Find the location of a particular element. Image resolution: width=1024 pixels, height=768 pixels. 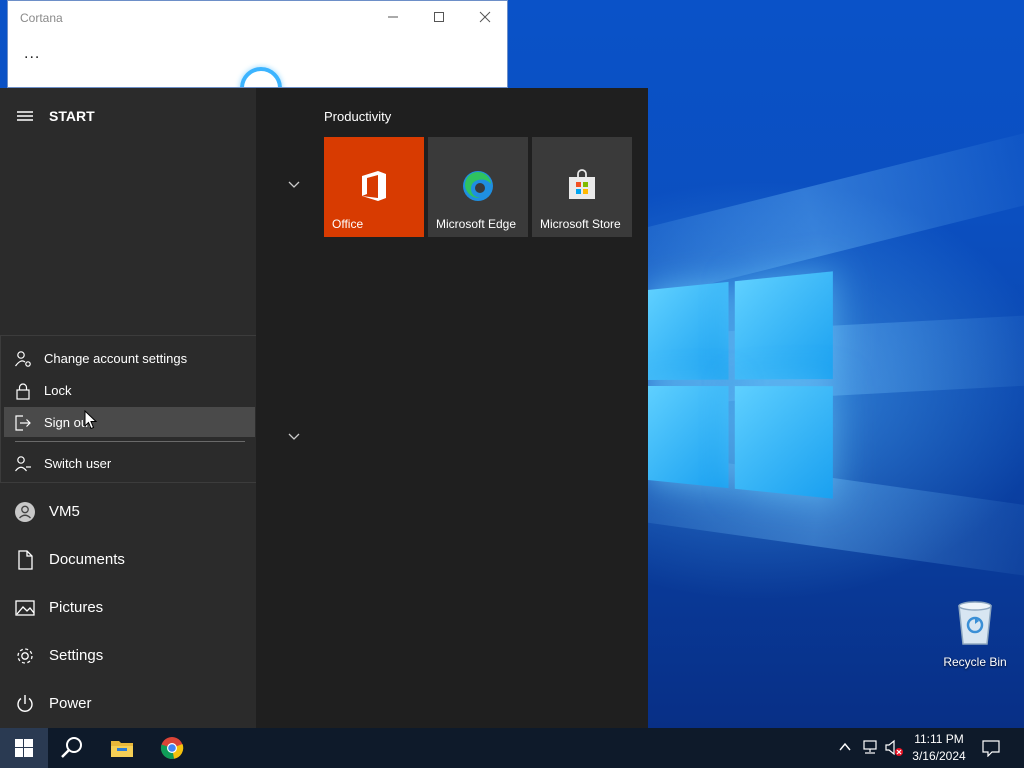

hamburger-menu-icon is located at coordinates (25, 116).